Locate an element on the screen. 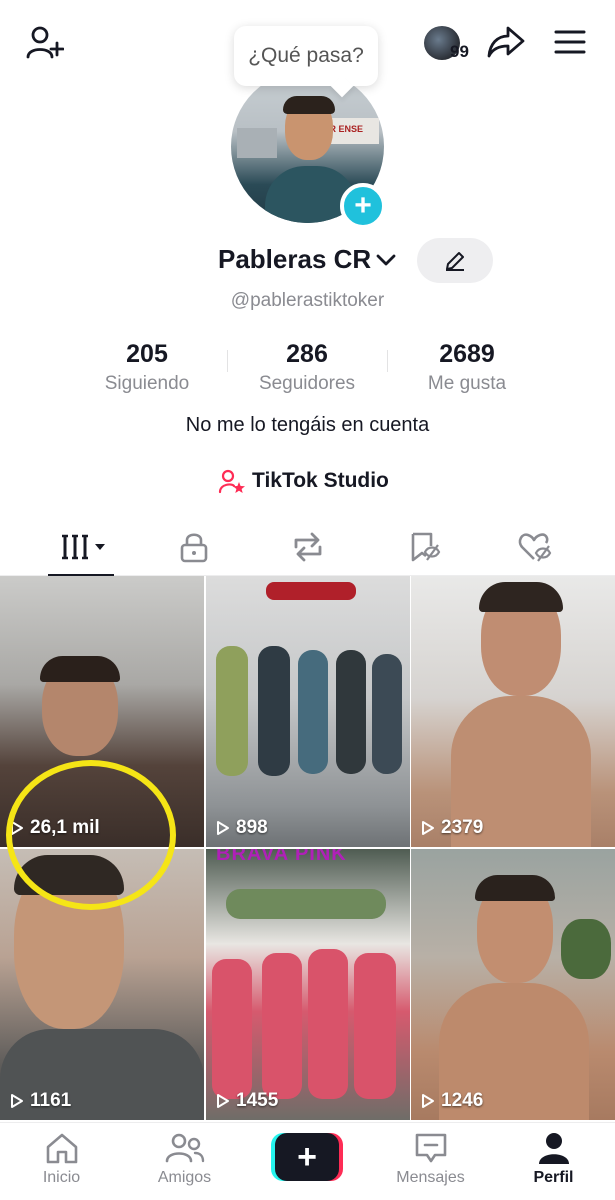 The image size is (615, 1200). tab-liked is located at coordinates (535, 547).